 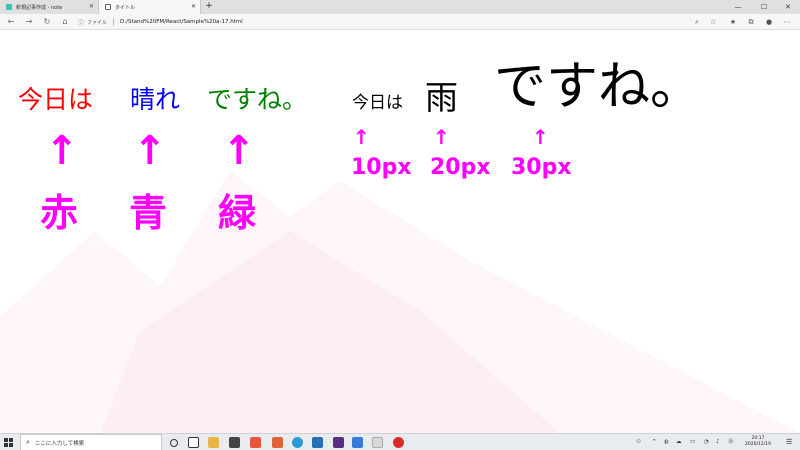 What do you see at coordinates (28, 442) in the screenshot?
I see `search-icon: ⌕` at bounding box center [28, 442].